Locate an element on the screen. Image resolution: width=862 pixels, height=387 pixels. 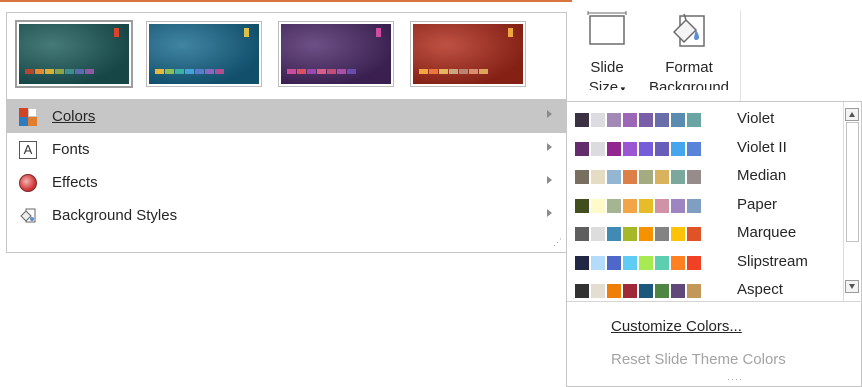
color-scheme-label: Violet II is located at coordinates (762, 147).